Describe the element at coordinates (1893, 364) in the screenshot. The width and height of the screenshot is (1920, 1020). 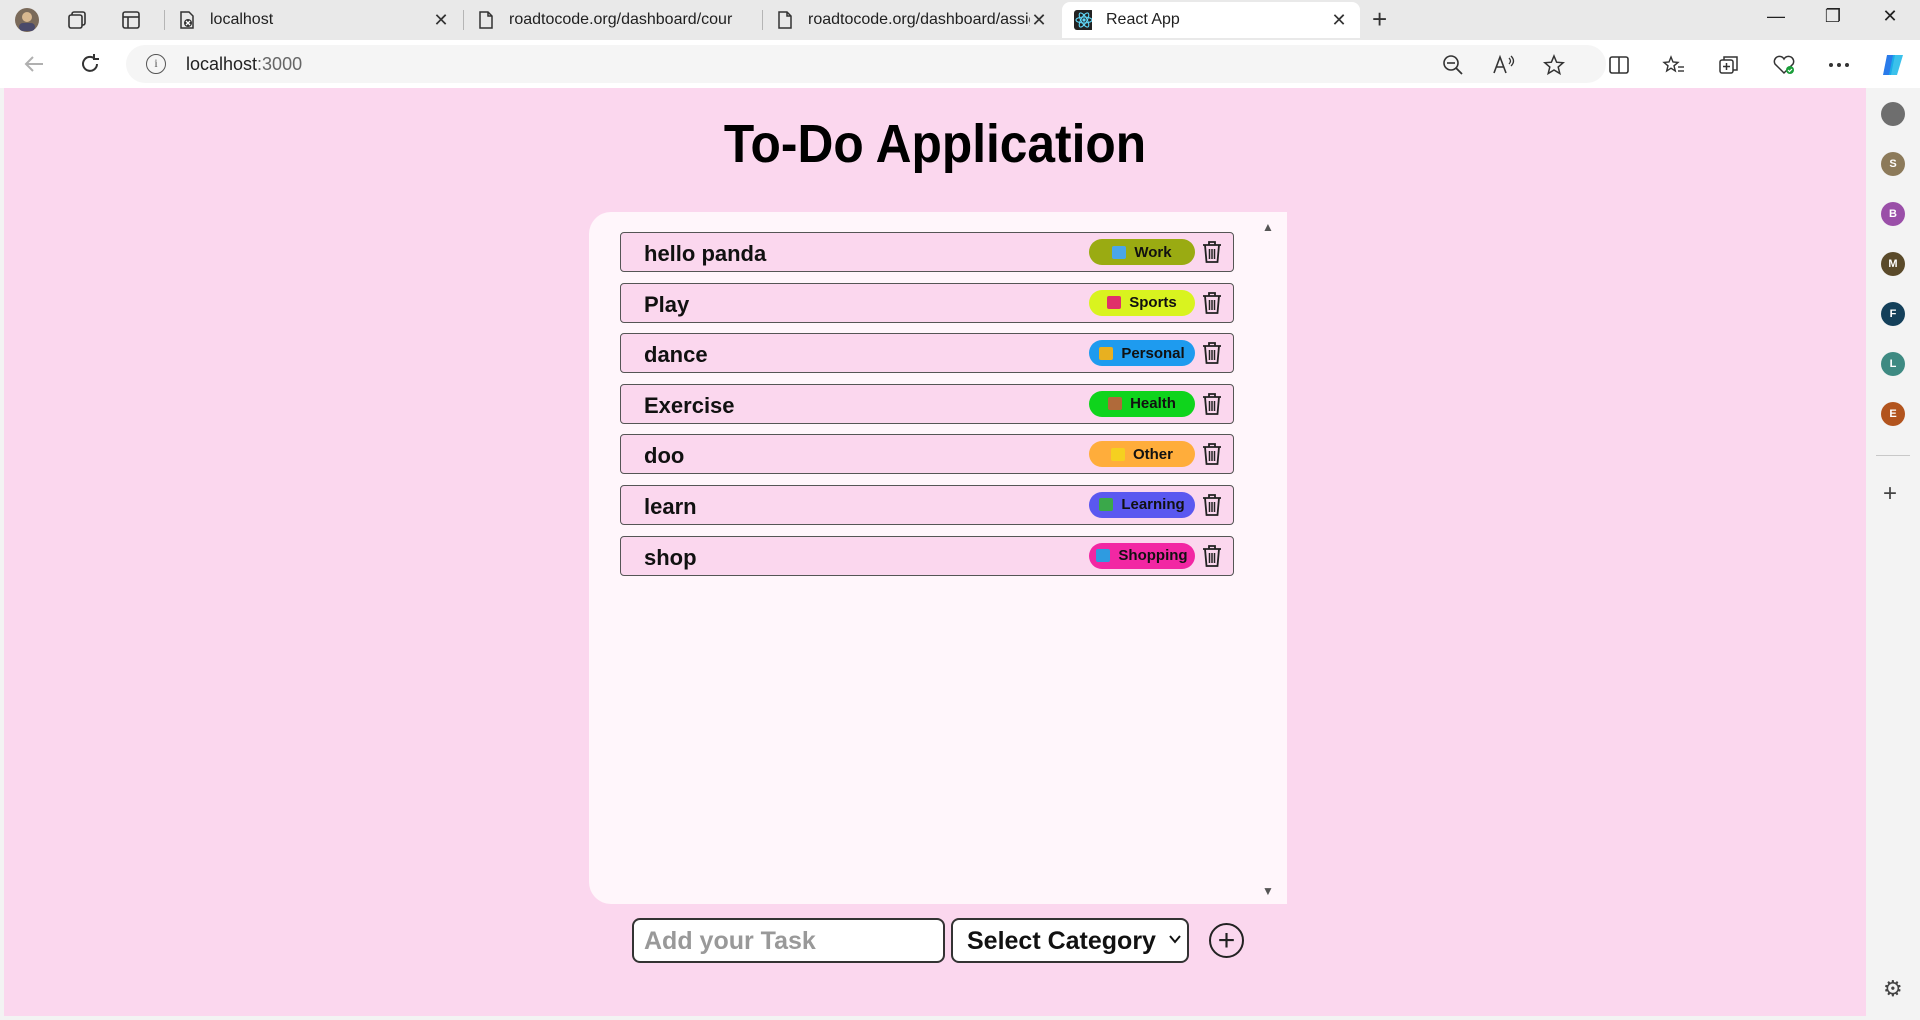
I see `sidebar-avatar: L` at that location.